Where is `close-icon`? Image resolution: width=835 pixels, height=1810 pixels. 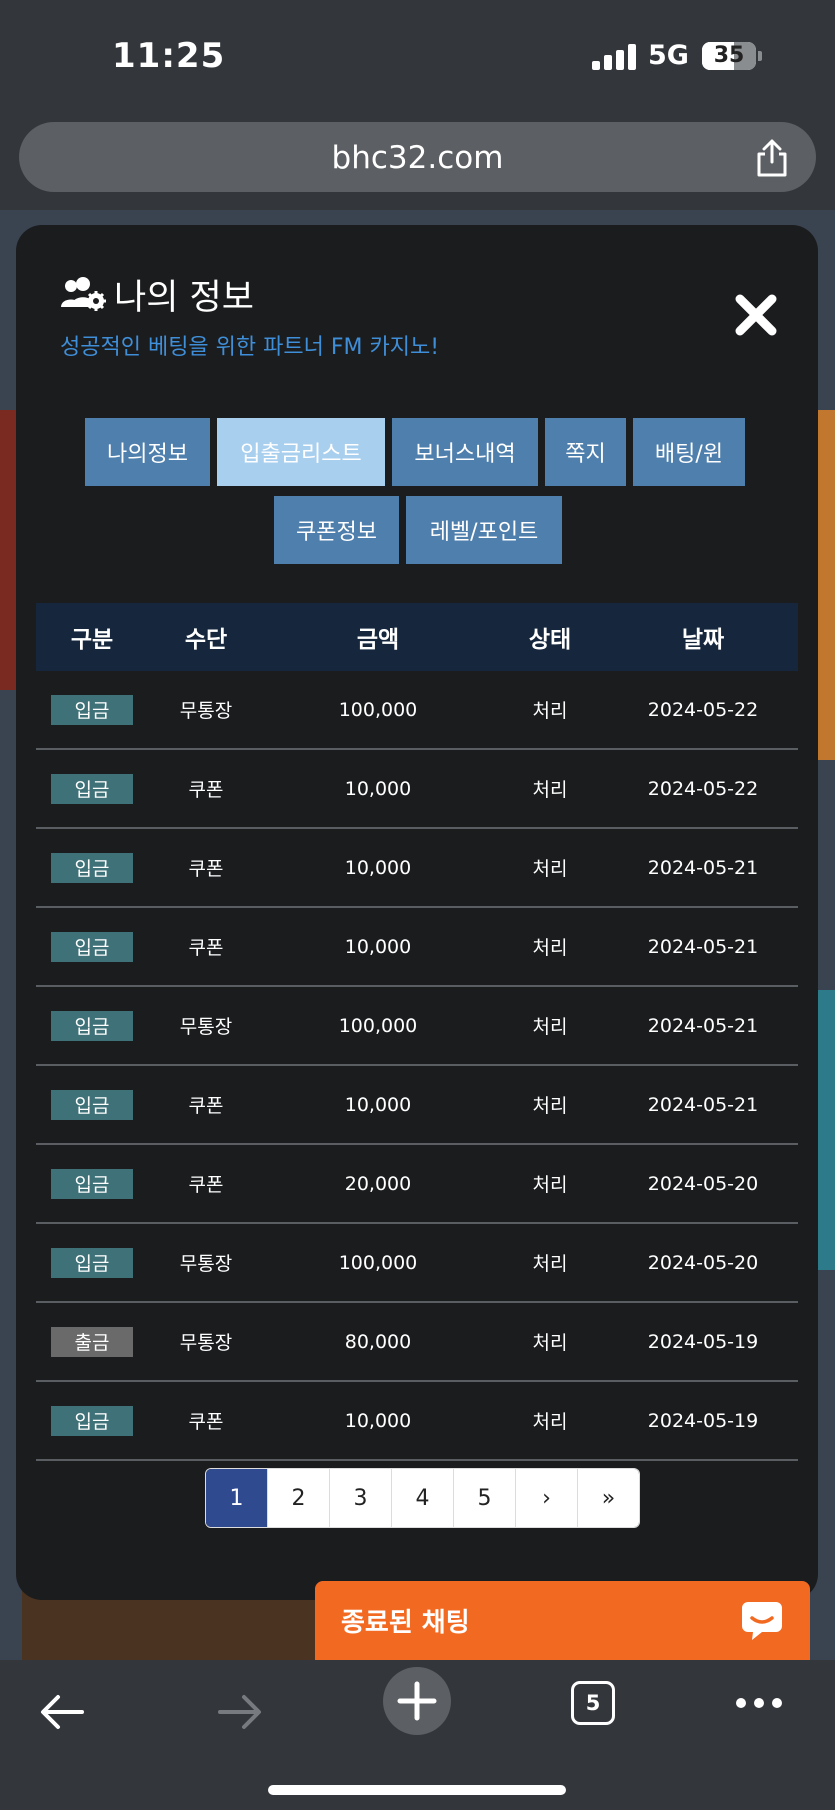
close-icon is located at coordinates (756, 315).